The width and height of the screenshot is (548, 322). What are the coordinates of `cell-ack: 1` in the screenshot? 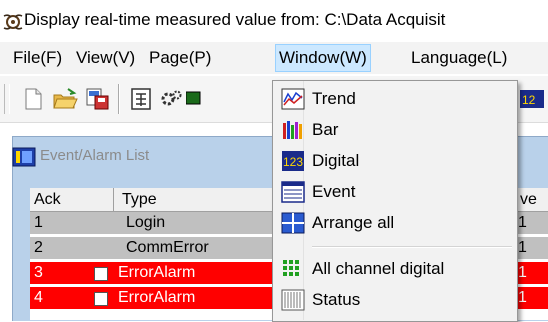 It's located at (38, 222).